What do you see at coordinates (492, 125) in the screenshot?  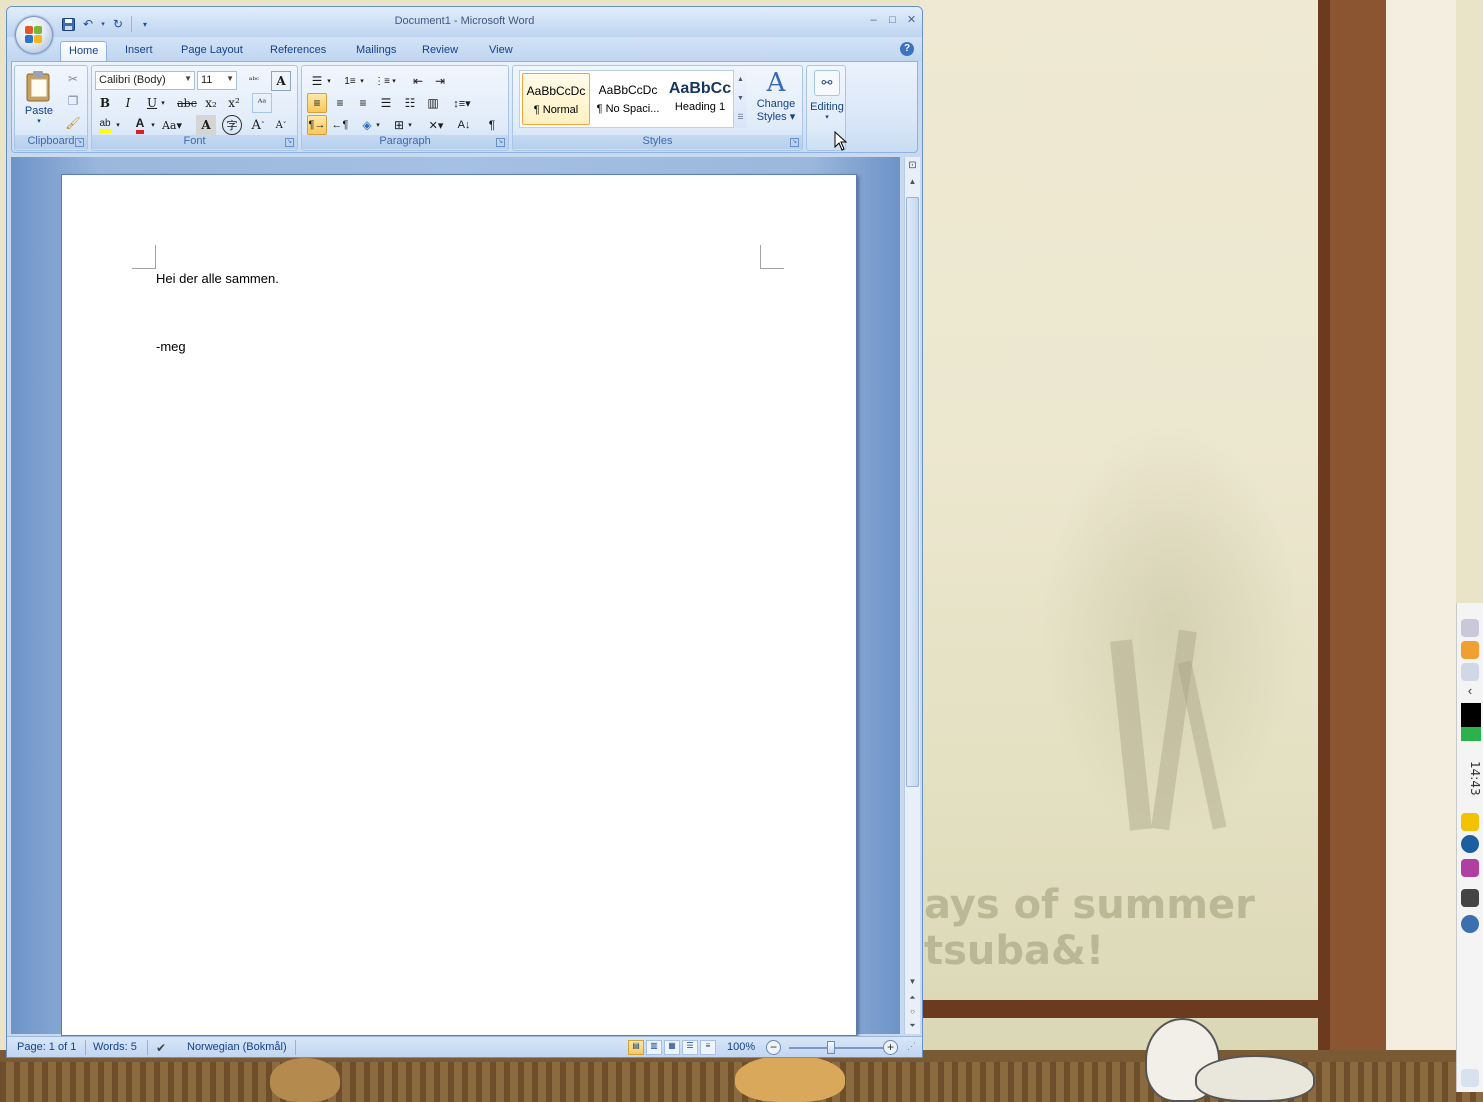 I see `show-formatting-marks-icon: ¶` at bounding box center [492, 125].